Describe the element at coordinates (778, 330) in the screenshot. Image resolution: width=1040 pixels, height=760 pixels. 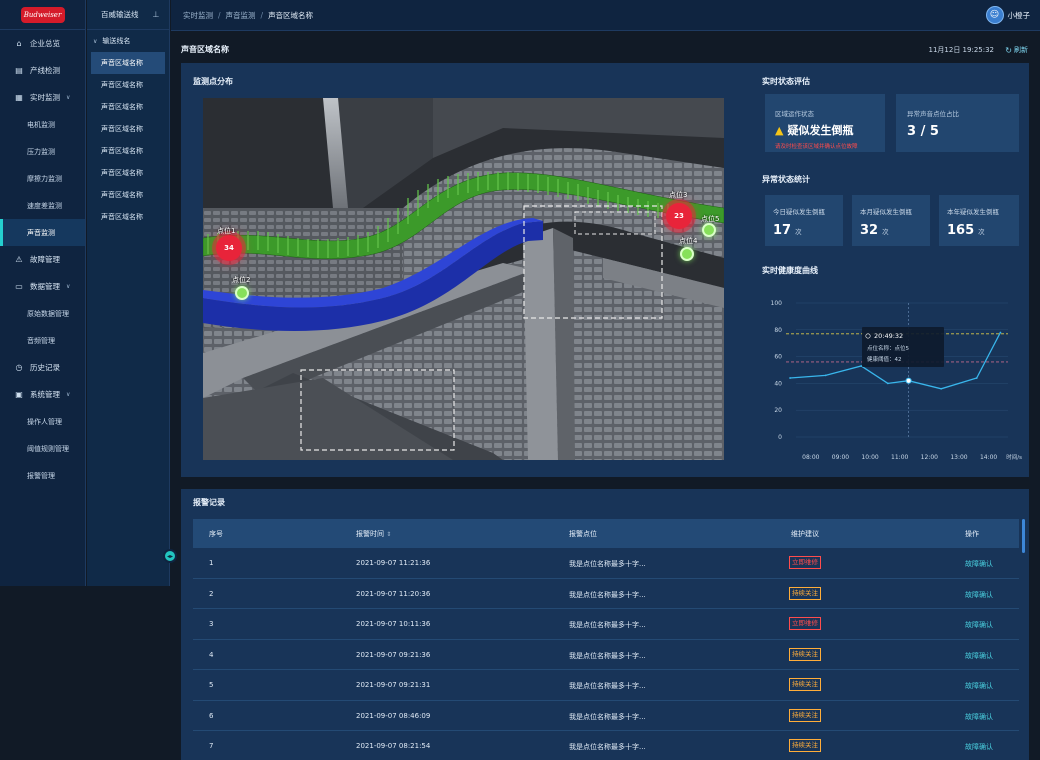
I see `y-tick-label: 80` at that location.